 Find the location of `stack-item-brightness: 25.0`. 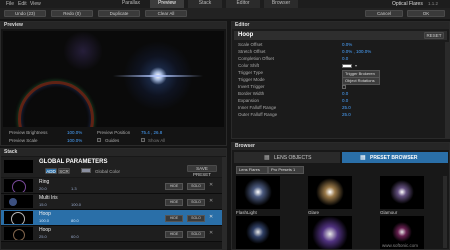

stack-item-brightness: 25.0 is located at coordinates (43, 236).